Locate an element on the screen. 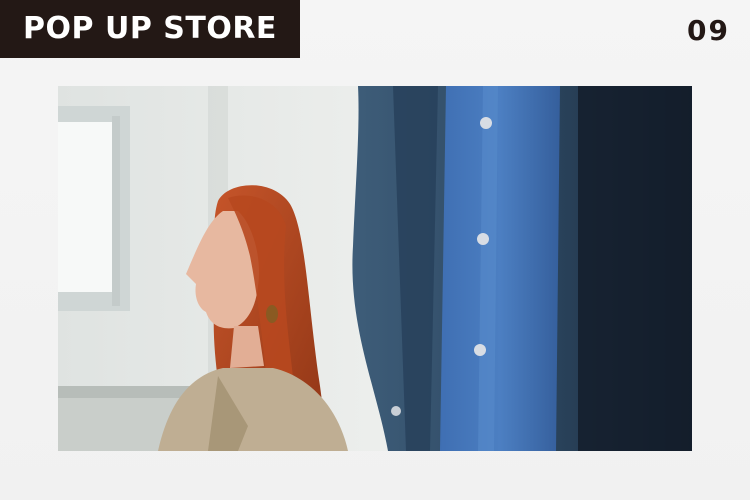 The height and width of the screenshot is (500, 750). pop-up-store-badge: POP UP STORE is located at coordinates (150, 29).